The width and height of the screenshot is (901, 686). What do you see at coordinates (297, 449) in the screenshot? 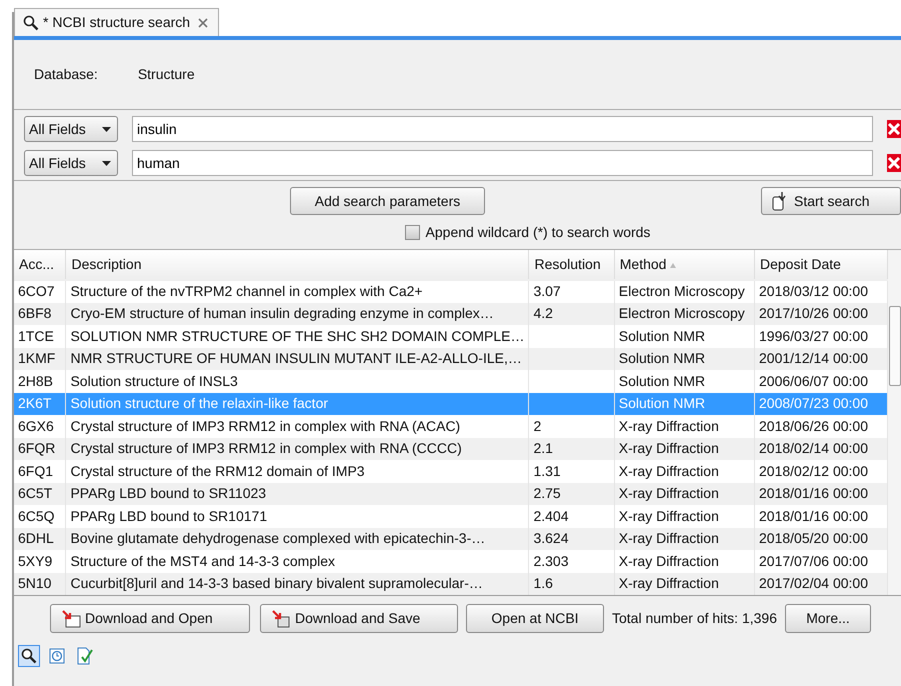
I see `table-cell: Crystal structure of IMP3 RRM12 in complex with RNA (CCCC)` at bounding box center [297, 449].